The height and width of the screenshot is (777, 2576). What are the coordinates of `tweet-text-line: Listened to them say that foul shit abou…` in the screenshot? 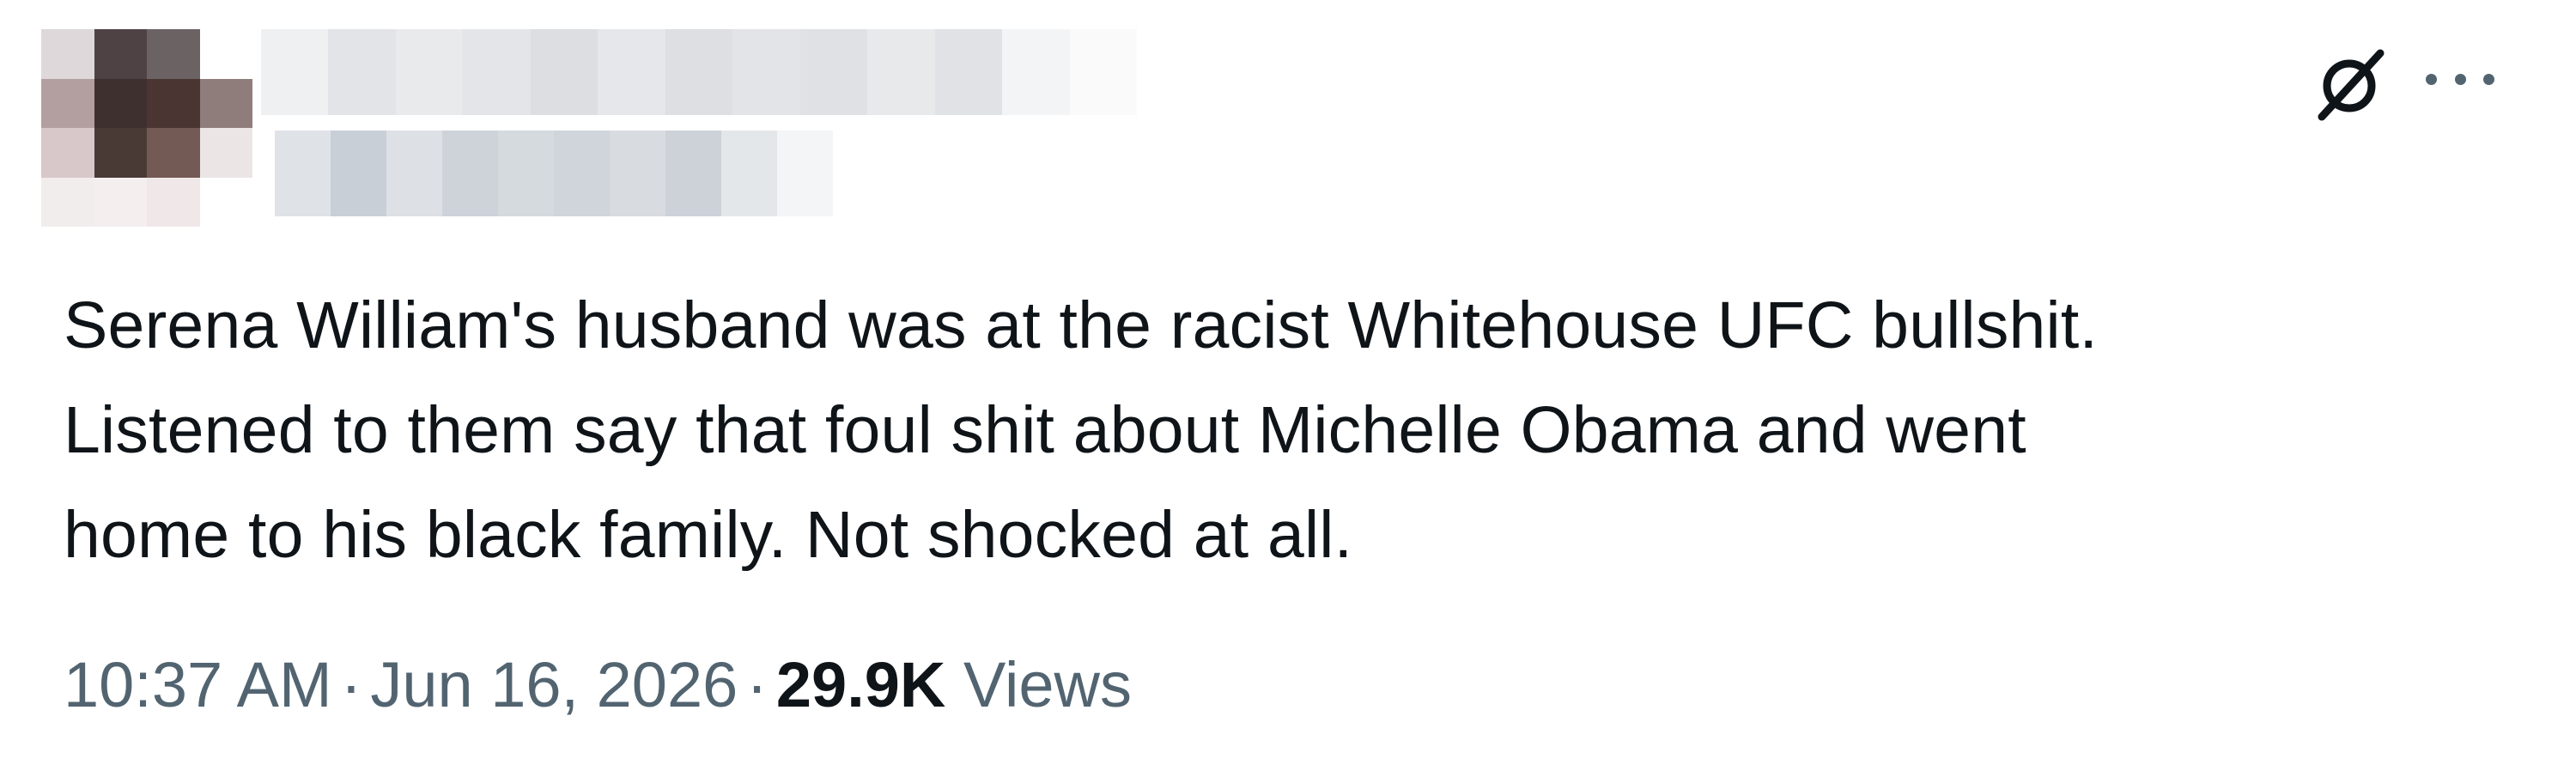 It's located at (1045, 430).